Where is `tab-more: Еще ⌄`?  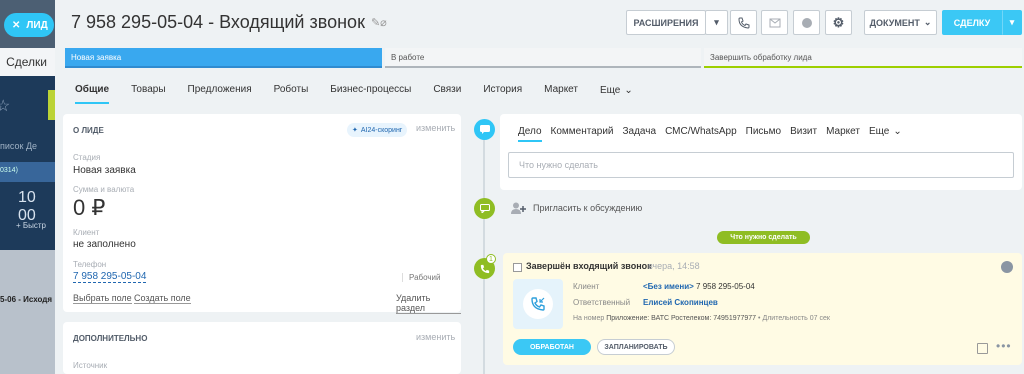
tab-more: Еще ⌄ is located at coordinates (616, 94).